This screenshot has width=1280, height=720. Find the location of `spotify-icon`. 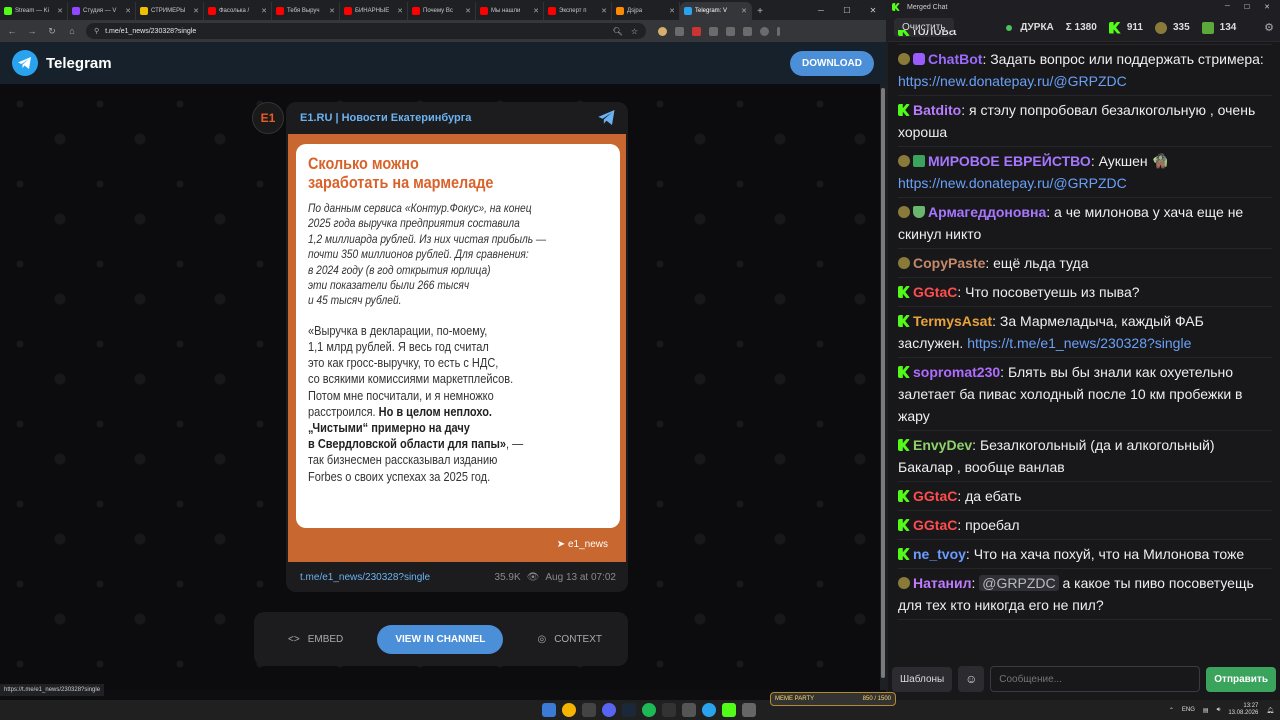

spotify-icon is located at coordinates (649, 710).